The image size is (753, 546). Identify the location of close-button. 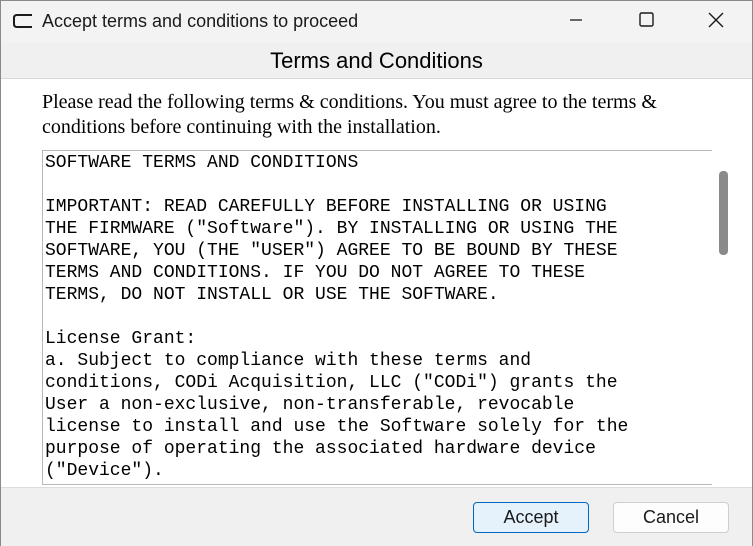
(716, 22).